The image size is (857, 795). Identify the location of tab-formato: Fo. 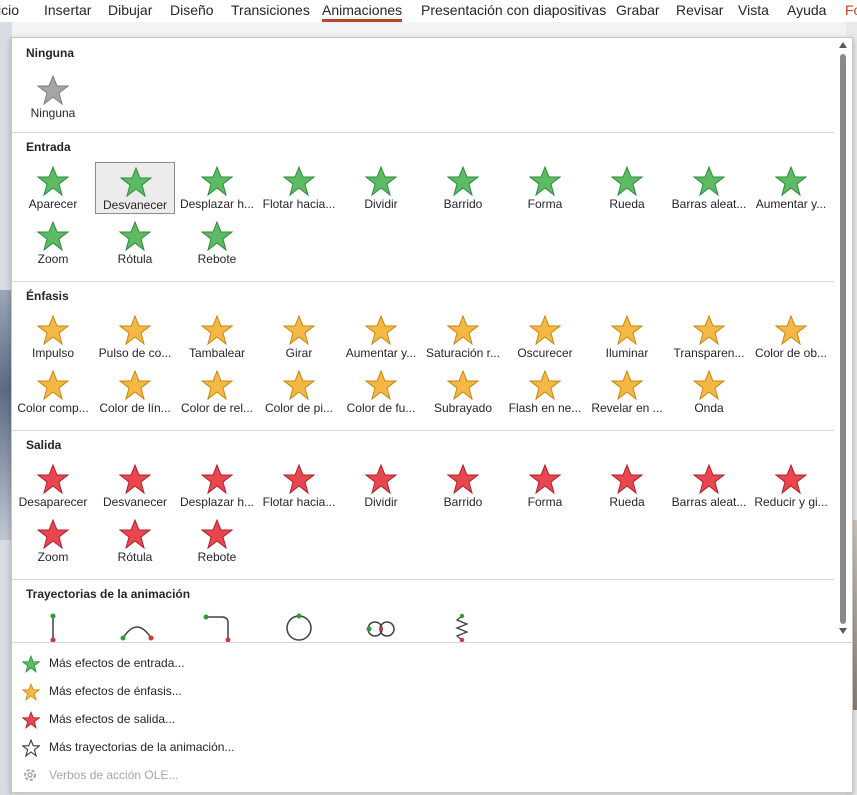
(851, 10).